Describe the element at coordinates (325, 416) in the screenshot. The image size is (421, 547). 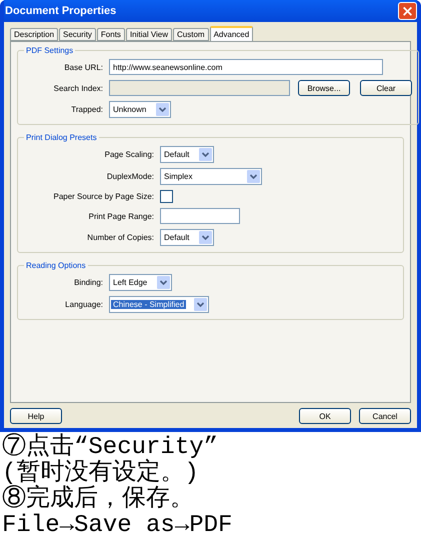
I see `ok-button: OK` at that location.